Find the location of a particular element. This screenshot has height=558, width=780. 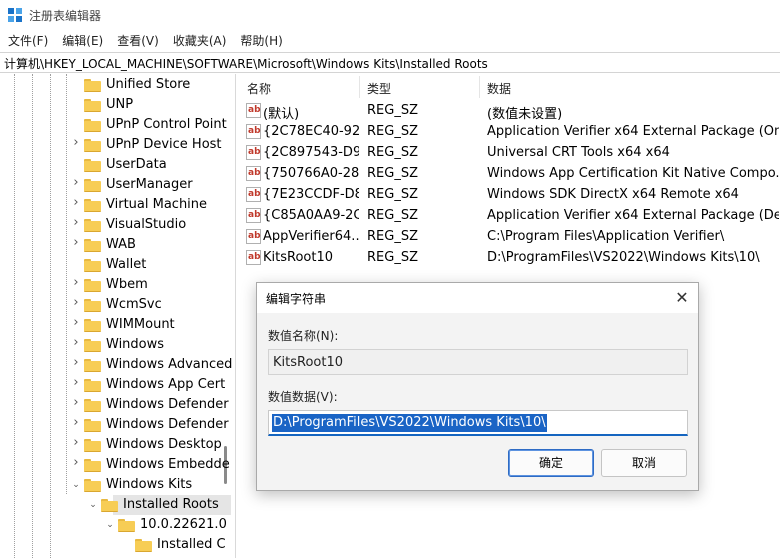

value-data-cell: Windows SDK DirectX x64 Remote x64 is located at coordinates (613, 194).